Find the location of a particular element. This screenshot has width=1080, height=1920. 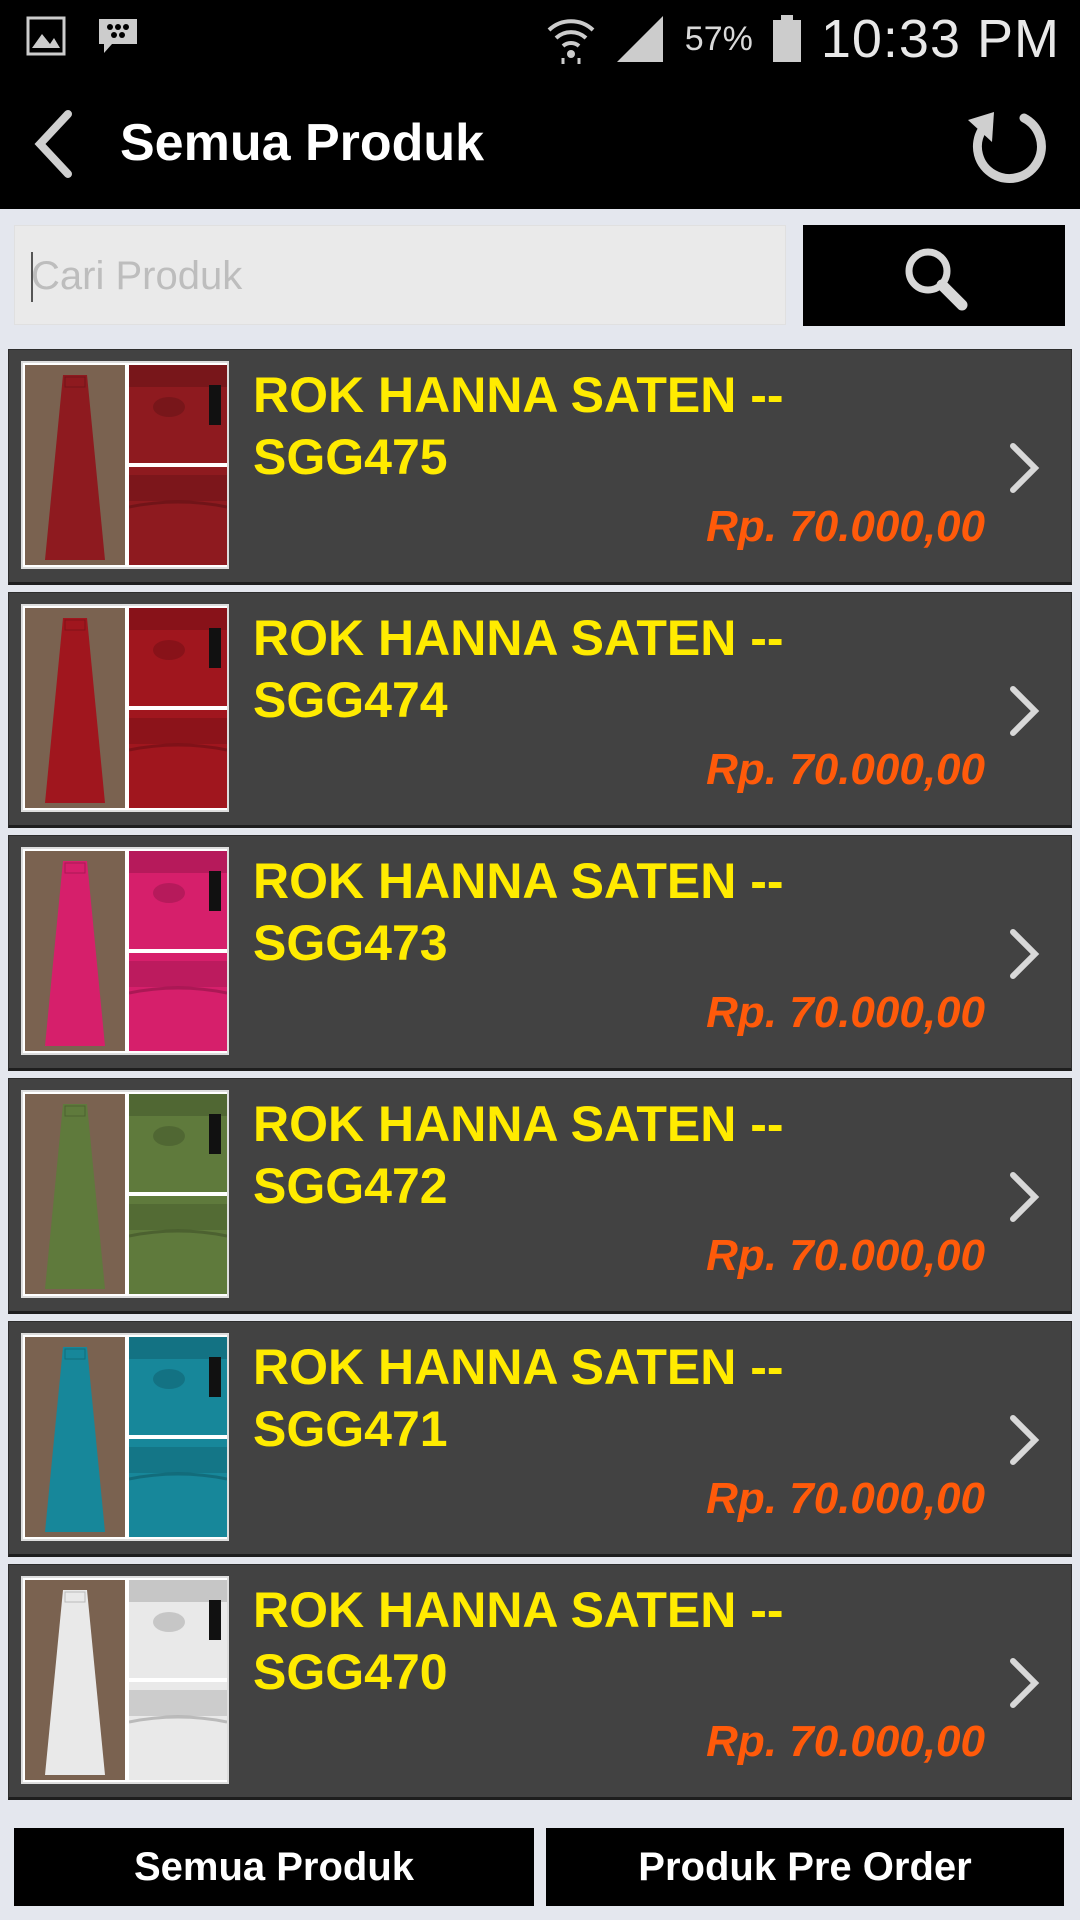

product-name: ROK HANNA SATEN -- SGG473 is located at coordinates (518, 912).